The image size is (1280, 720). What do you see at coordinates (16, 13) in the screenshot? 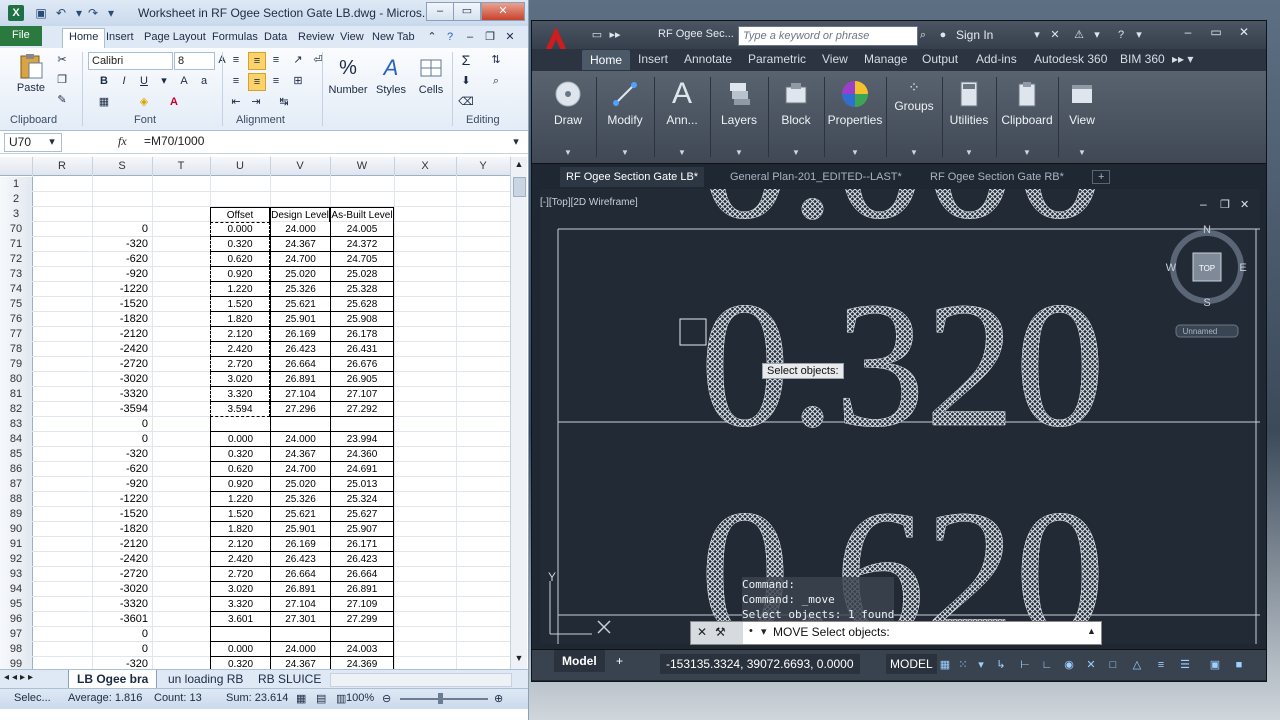
I see `excel-logo-icon: X` at bounding box center [16, 13].